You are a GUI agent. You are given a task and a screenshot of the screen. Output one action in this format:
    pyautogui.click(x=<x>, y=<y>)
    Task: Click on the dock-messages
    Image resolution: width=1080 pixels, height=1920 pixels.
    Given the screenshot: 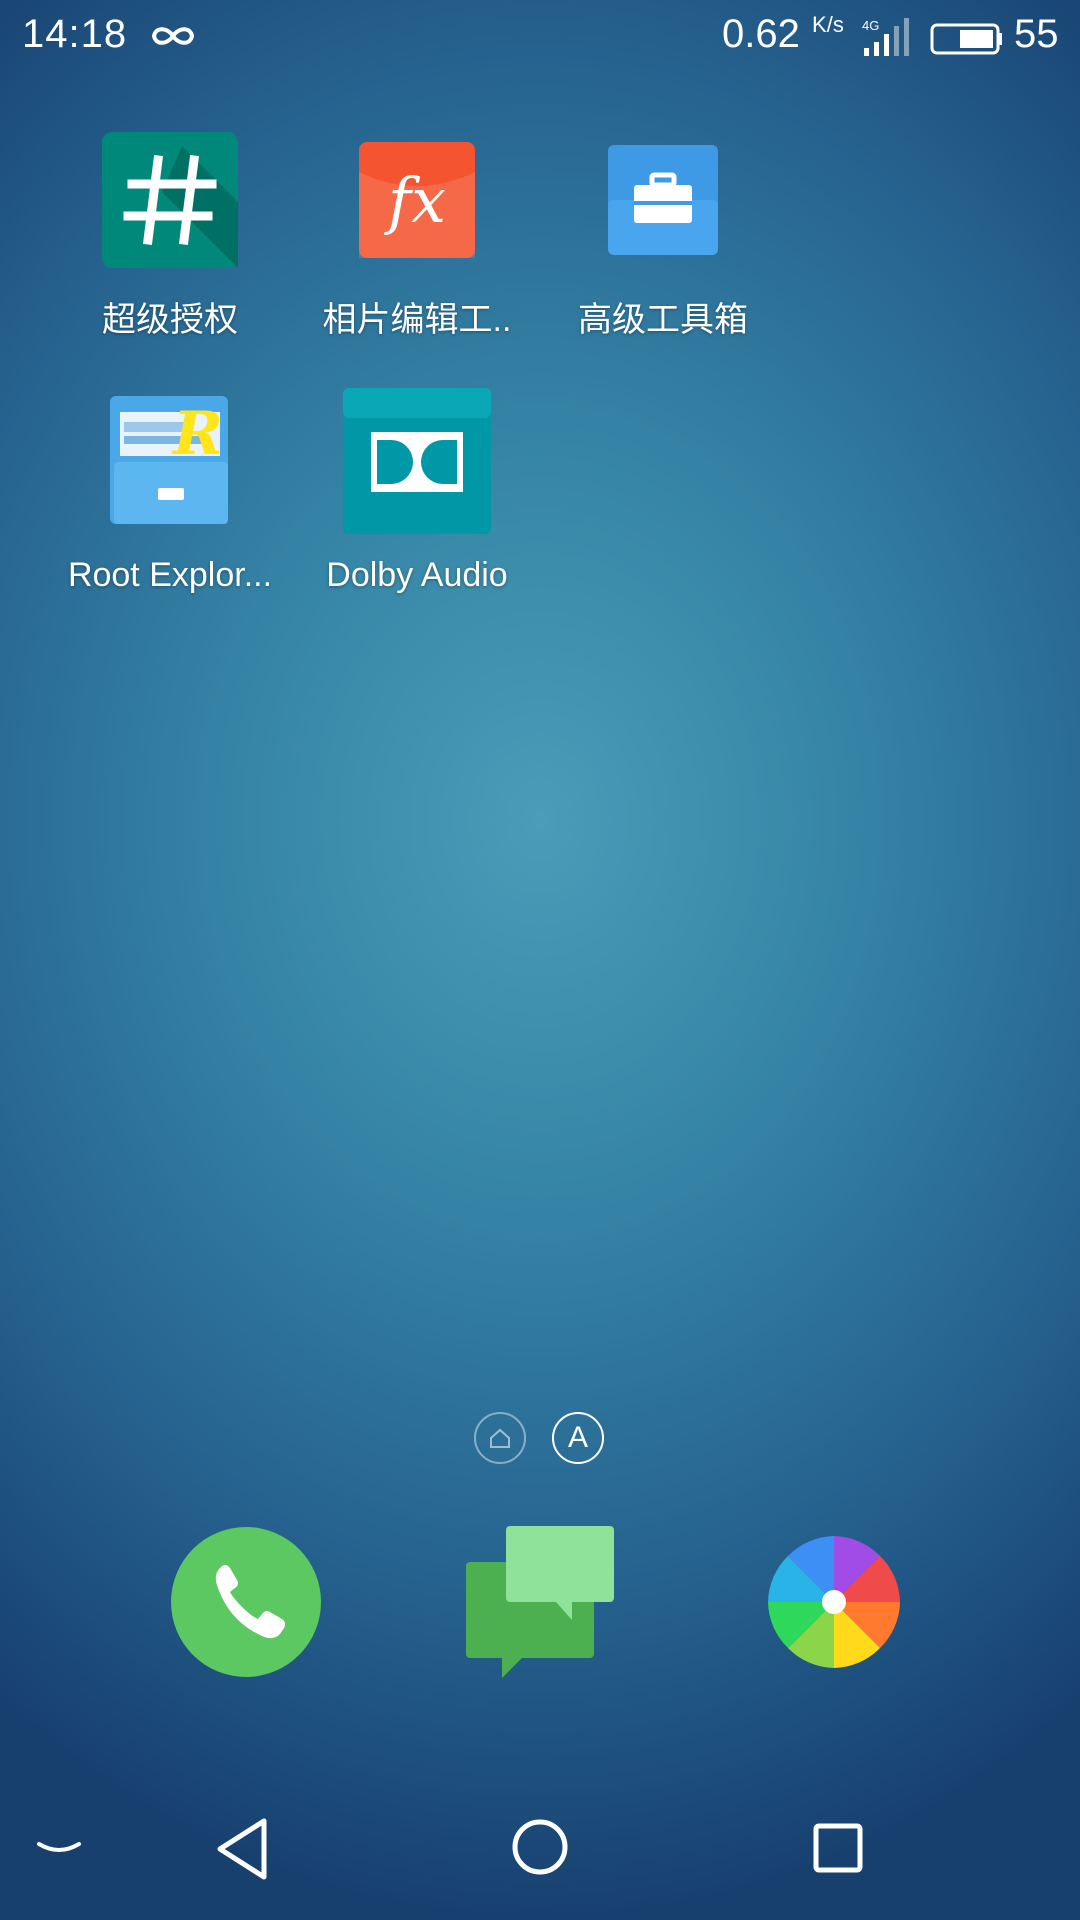 What is the action you would take?
    pyautogui.click(x=540, y=1604)
    